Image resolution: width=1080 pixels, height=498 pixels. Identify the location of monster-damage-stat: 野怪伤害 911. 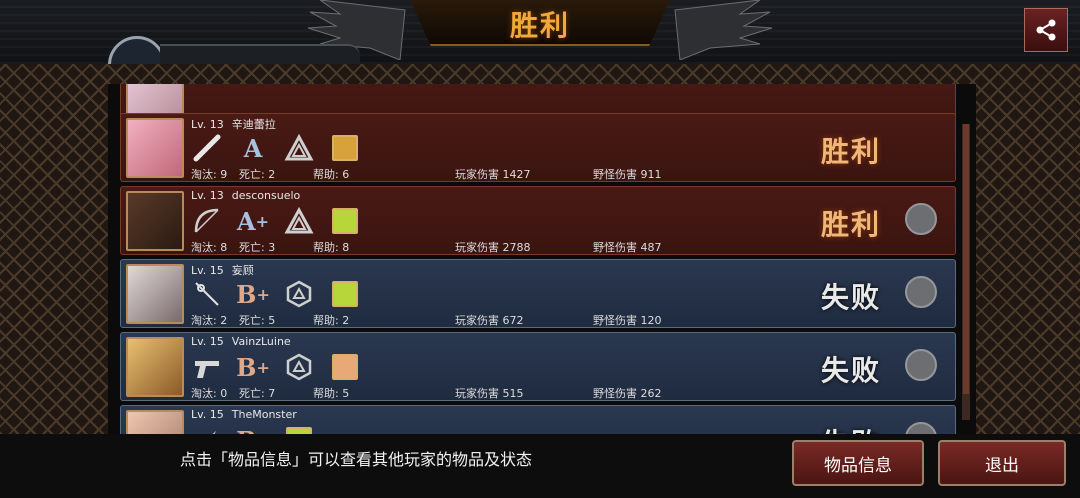
(627, 174).